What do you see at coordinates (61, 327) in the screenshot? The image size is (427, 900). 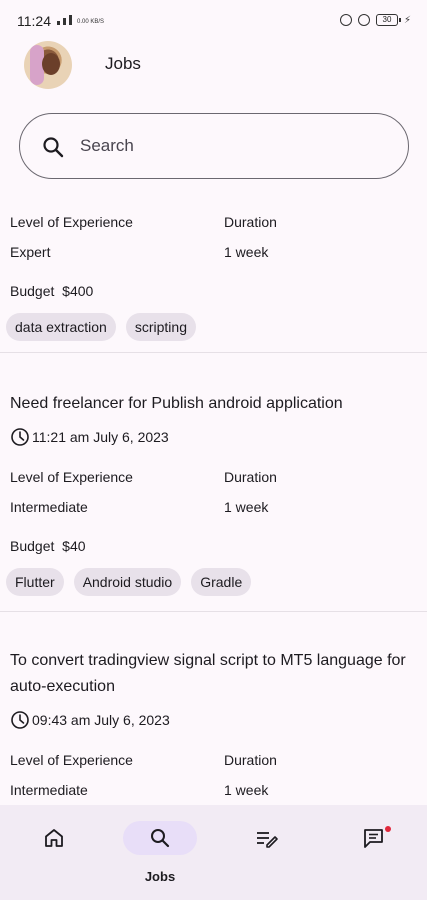 I see `skill-tag: data extraction` at bounding box center [61, 327].